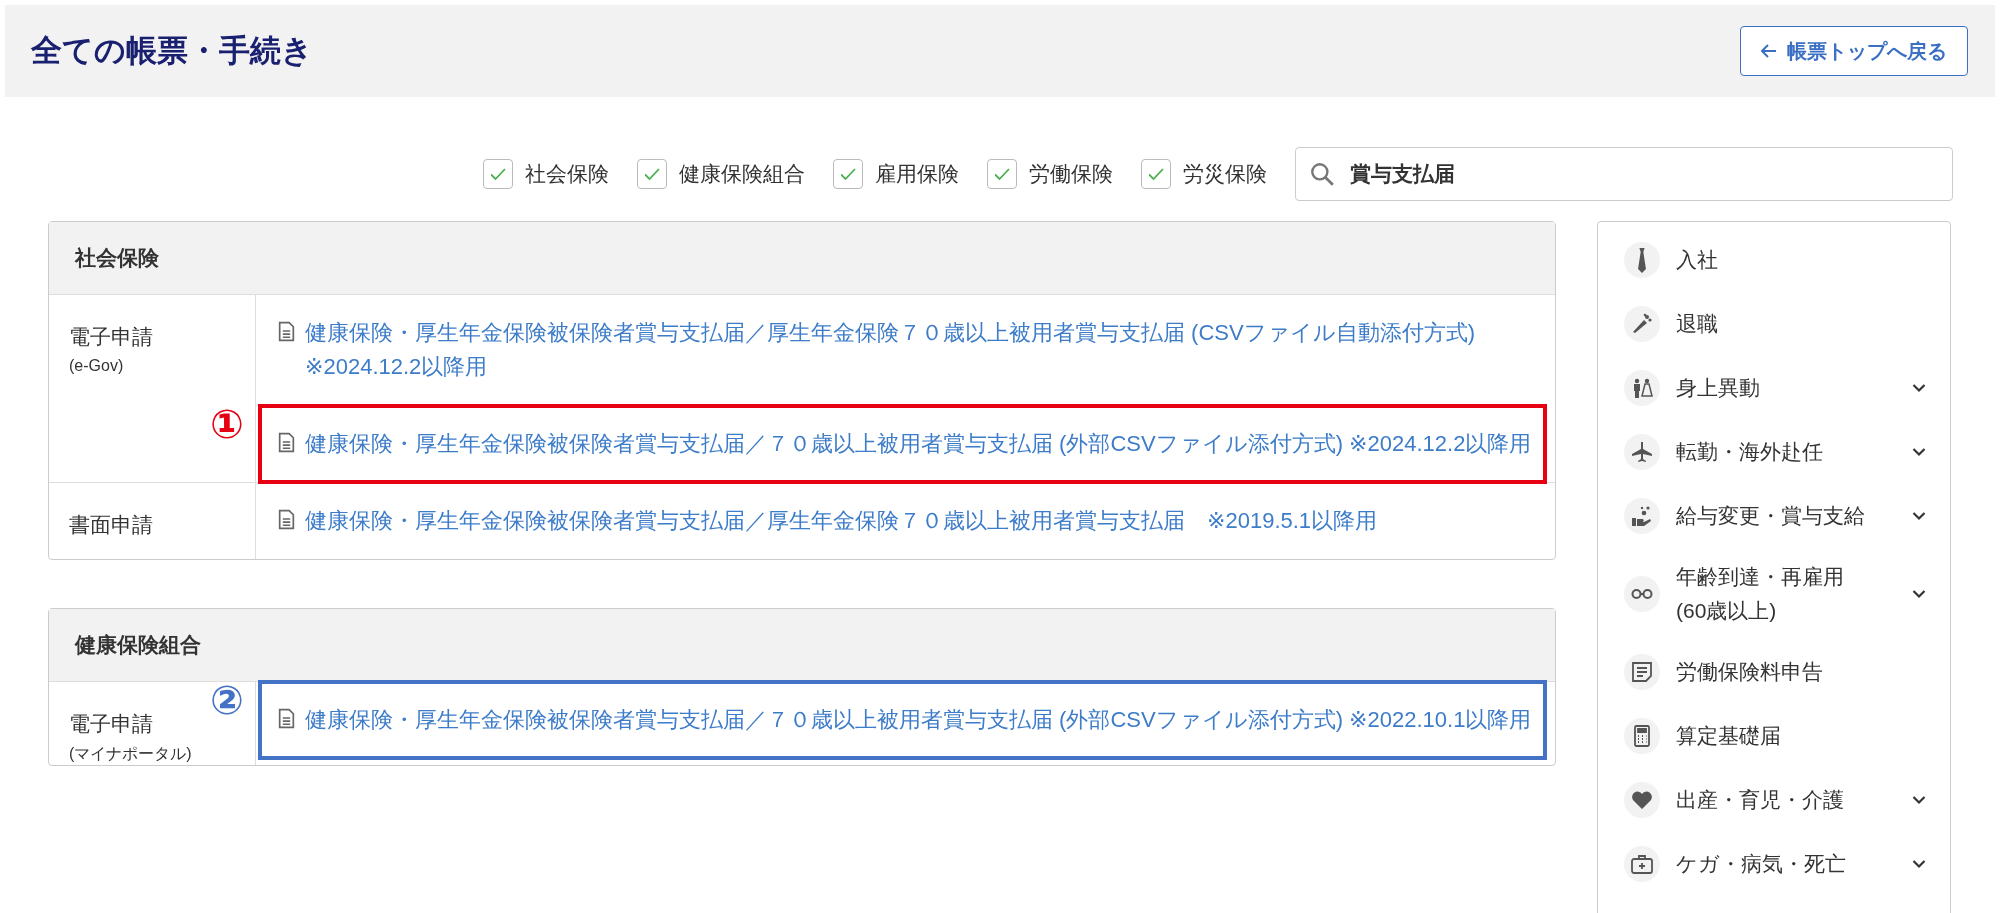 The height and width of the screenshot is (913, 2000). I want to click on category-label: 転勤・海外赴任, so click(1750, 452).